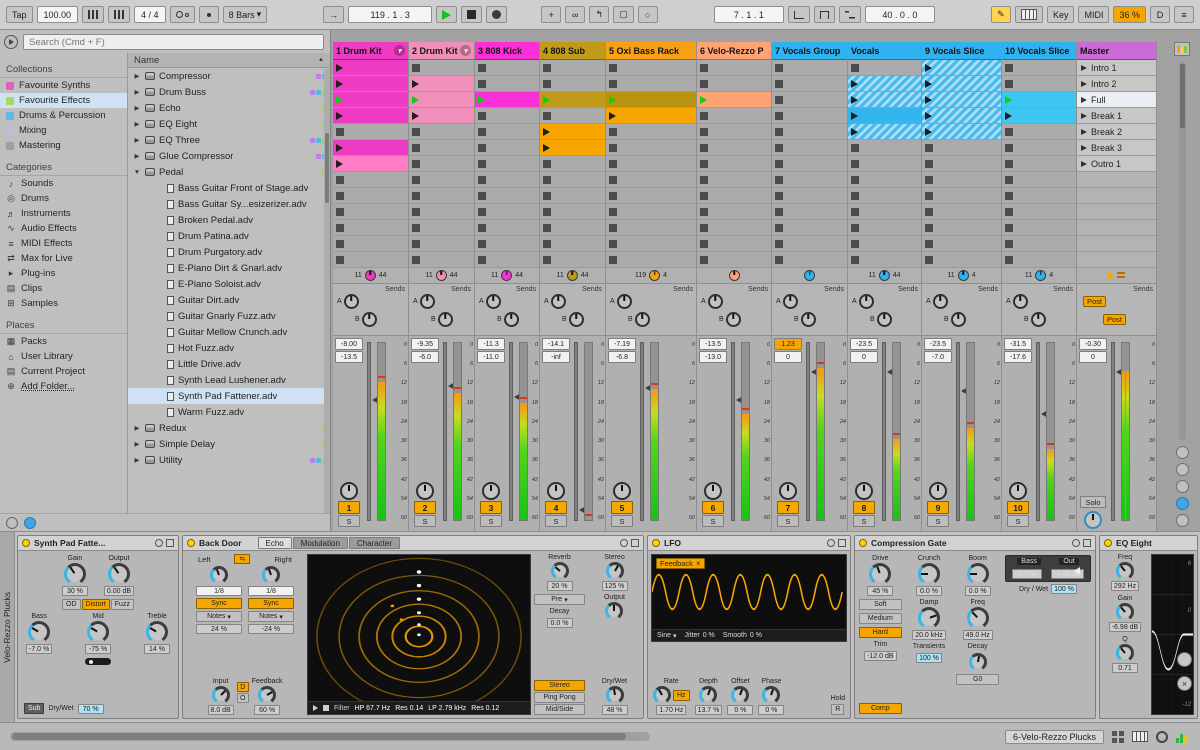 This screenshot has width=1200, height=750. I want to click on device-on-led, so click(1108, 543).